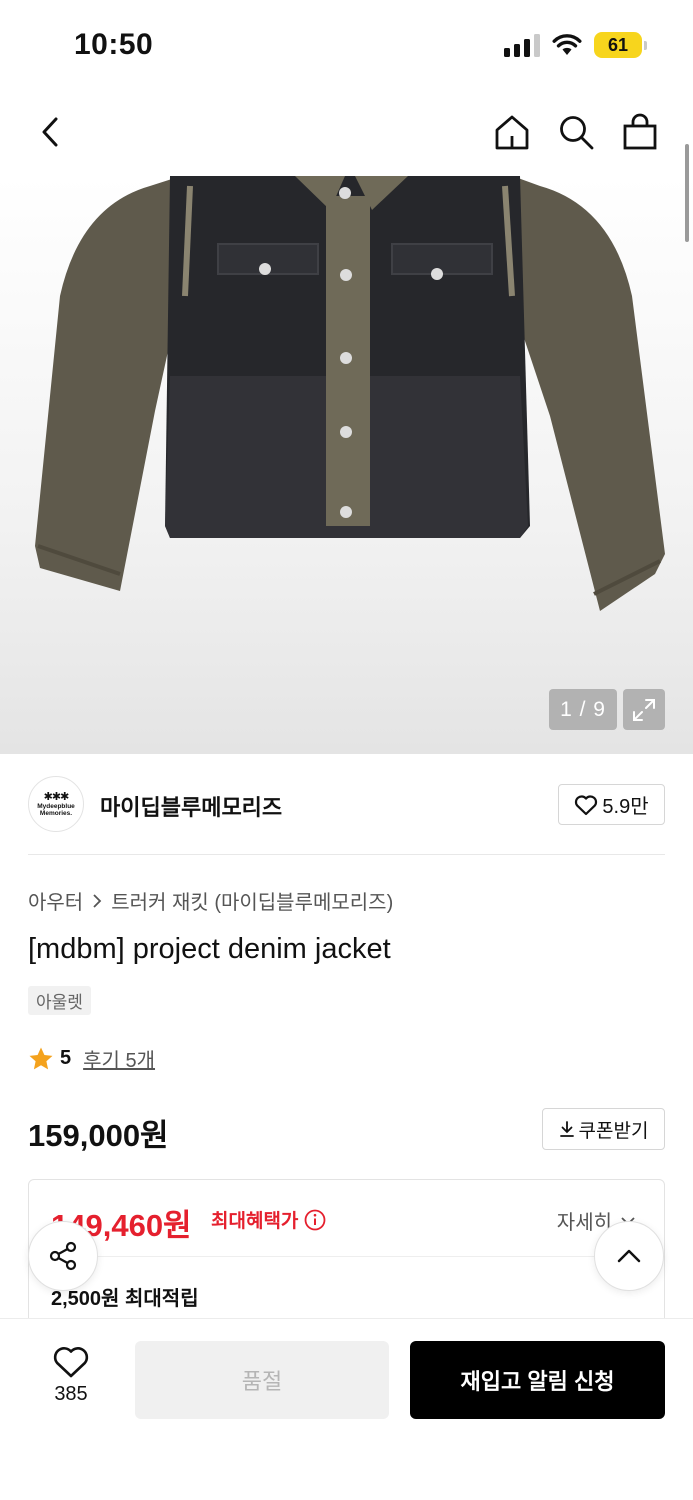  I want to click on status-bar: 10:50 61, so click(346, 46).